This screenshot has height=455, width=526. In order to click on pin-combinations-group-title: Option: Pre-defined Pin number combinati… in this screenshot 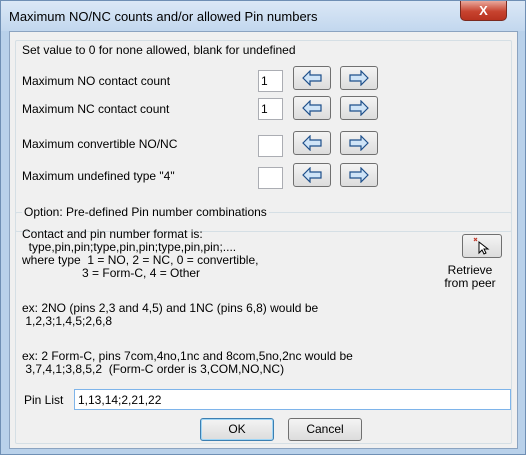, I will do `click(145, 212)`.